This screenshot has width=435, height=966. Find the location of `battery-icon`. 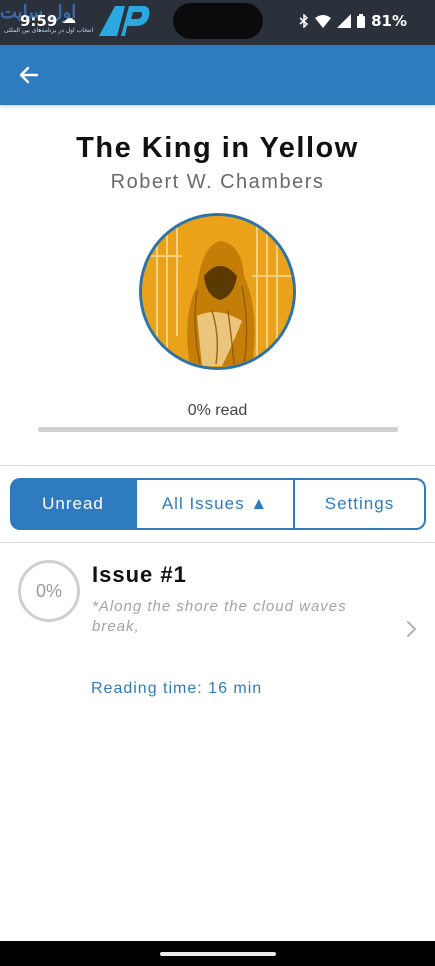

battery-icon is located at coordinates (361, 21).